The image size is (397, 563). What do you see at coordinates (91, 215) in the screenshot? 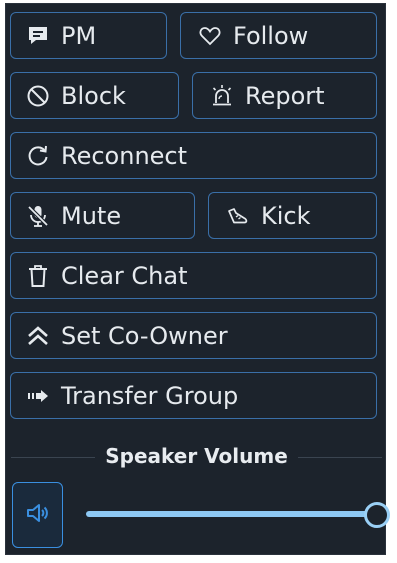
I see `mute-label: Mute` at bounding box center [91, 215].